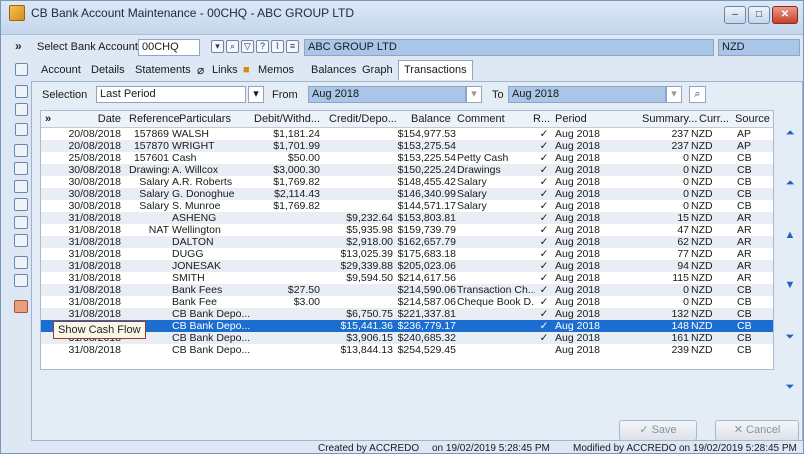 This screenshot has width=804, height=454. Describe the element at coordinates (674, 94) in the screenshot. I see `to-period-arrow-icon: ▾` at that location.